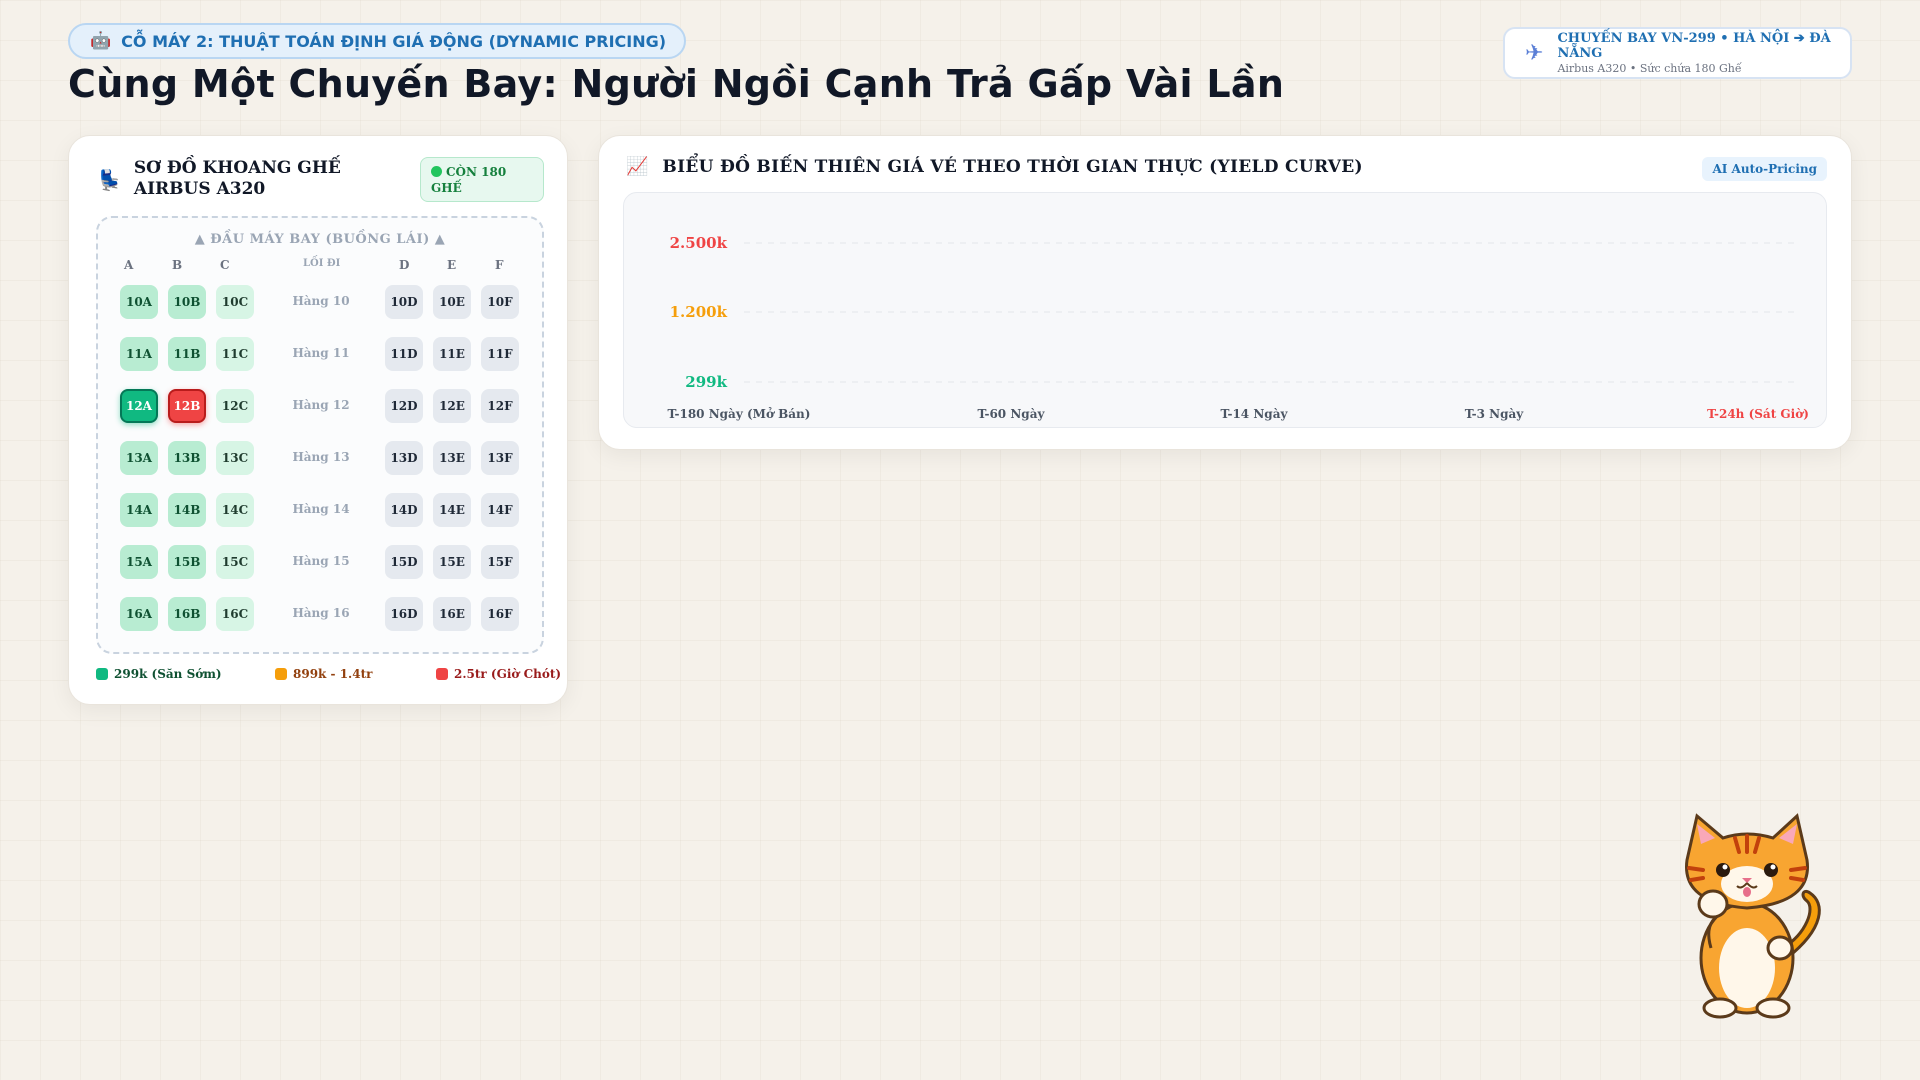 This screenshot has width=1920, height=1080. Describe the element at coordinates (139, 354) in the screenshot. I see `seat-11a: 11A` at that location.